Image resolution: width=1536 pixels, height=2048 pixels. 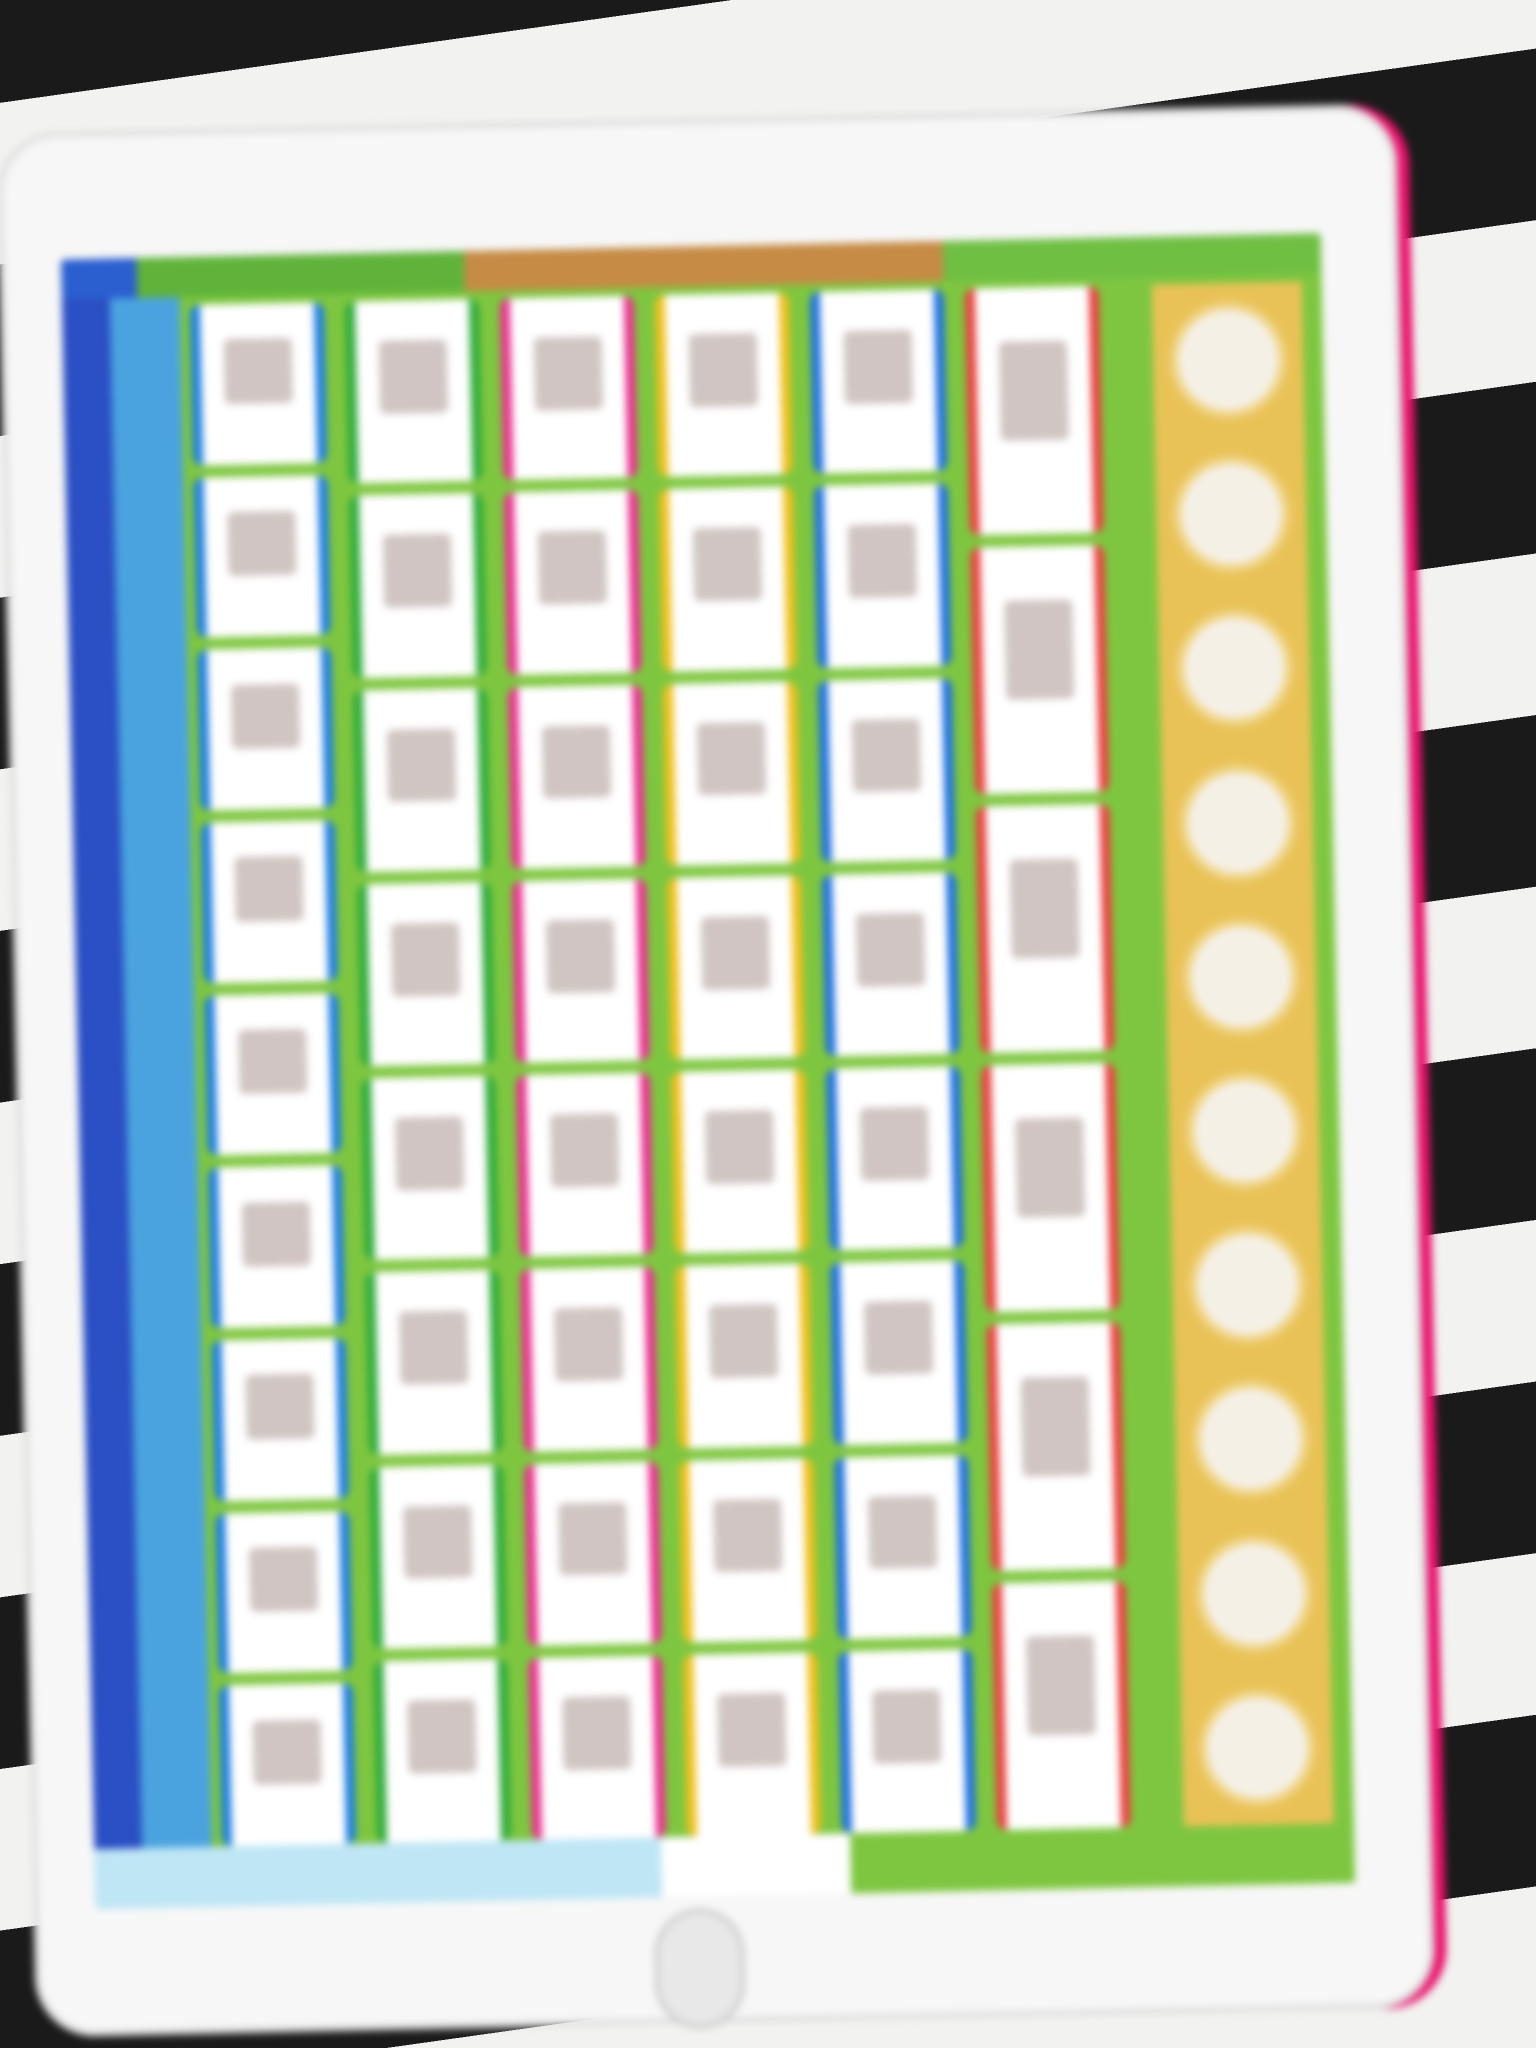 I want to click on home-button, so click(x=700, y=1968).